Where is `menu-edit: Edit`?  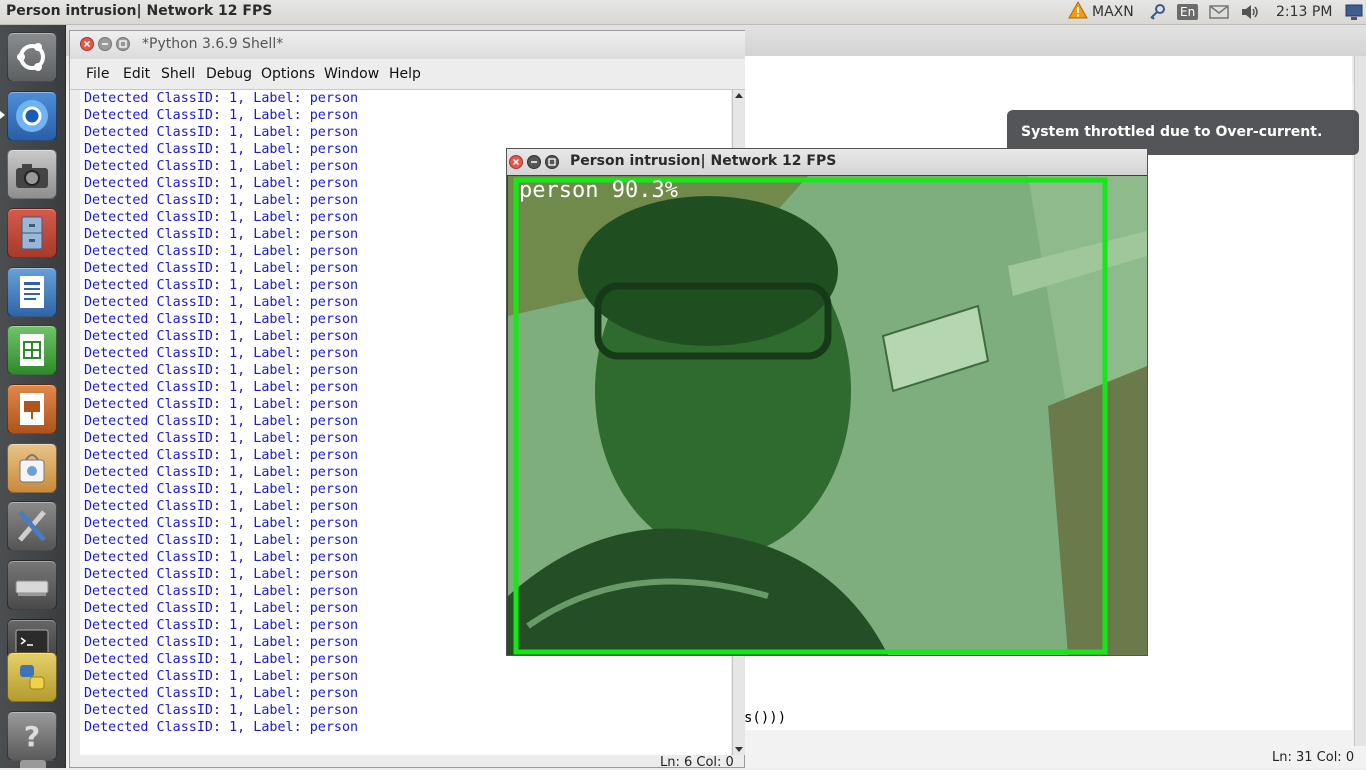
menu-edit: Edit is located at coordinates (136, 74).